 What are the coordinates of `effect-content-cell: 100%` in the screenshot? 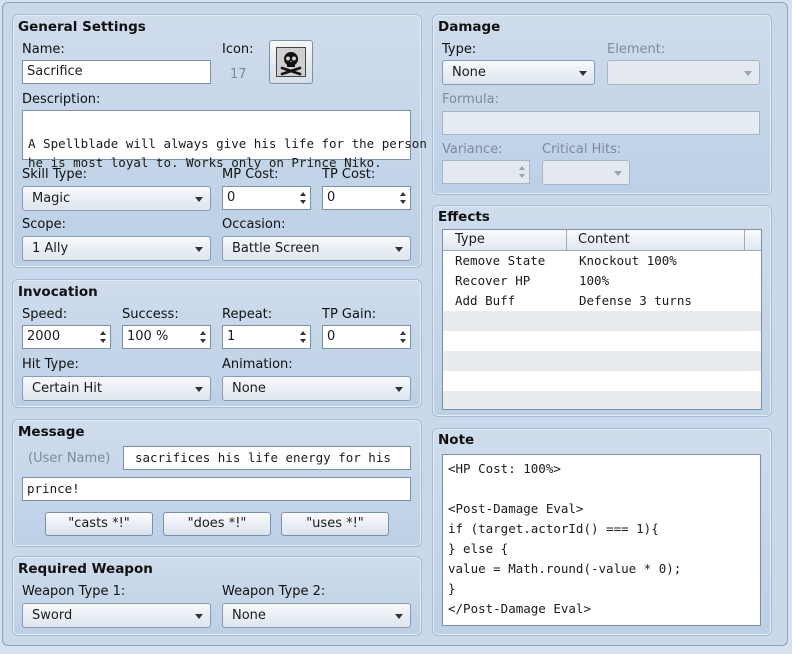 It's located at (594, 280).